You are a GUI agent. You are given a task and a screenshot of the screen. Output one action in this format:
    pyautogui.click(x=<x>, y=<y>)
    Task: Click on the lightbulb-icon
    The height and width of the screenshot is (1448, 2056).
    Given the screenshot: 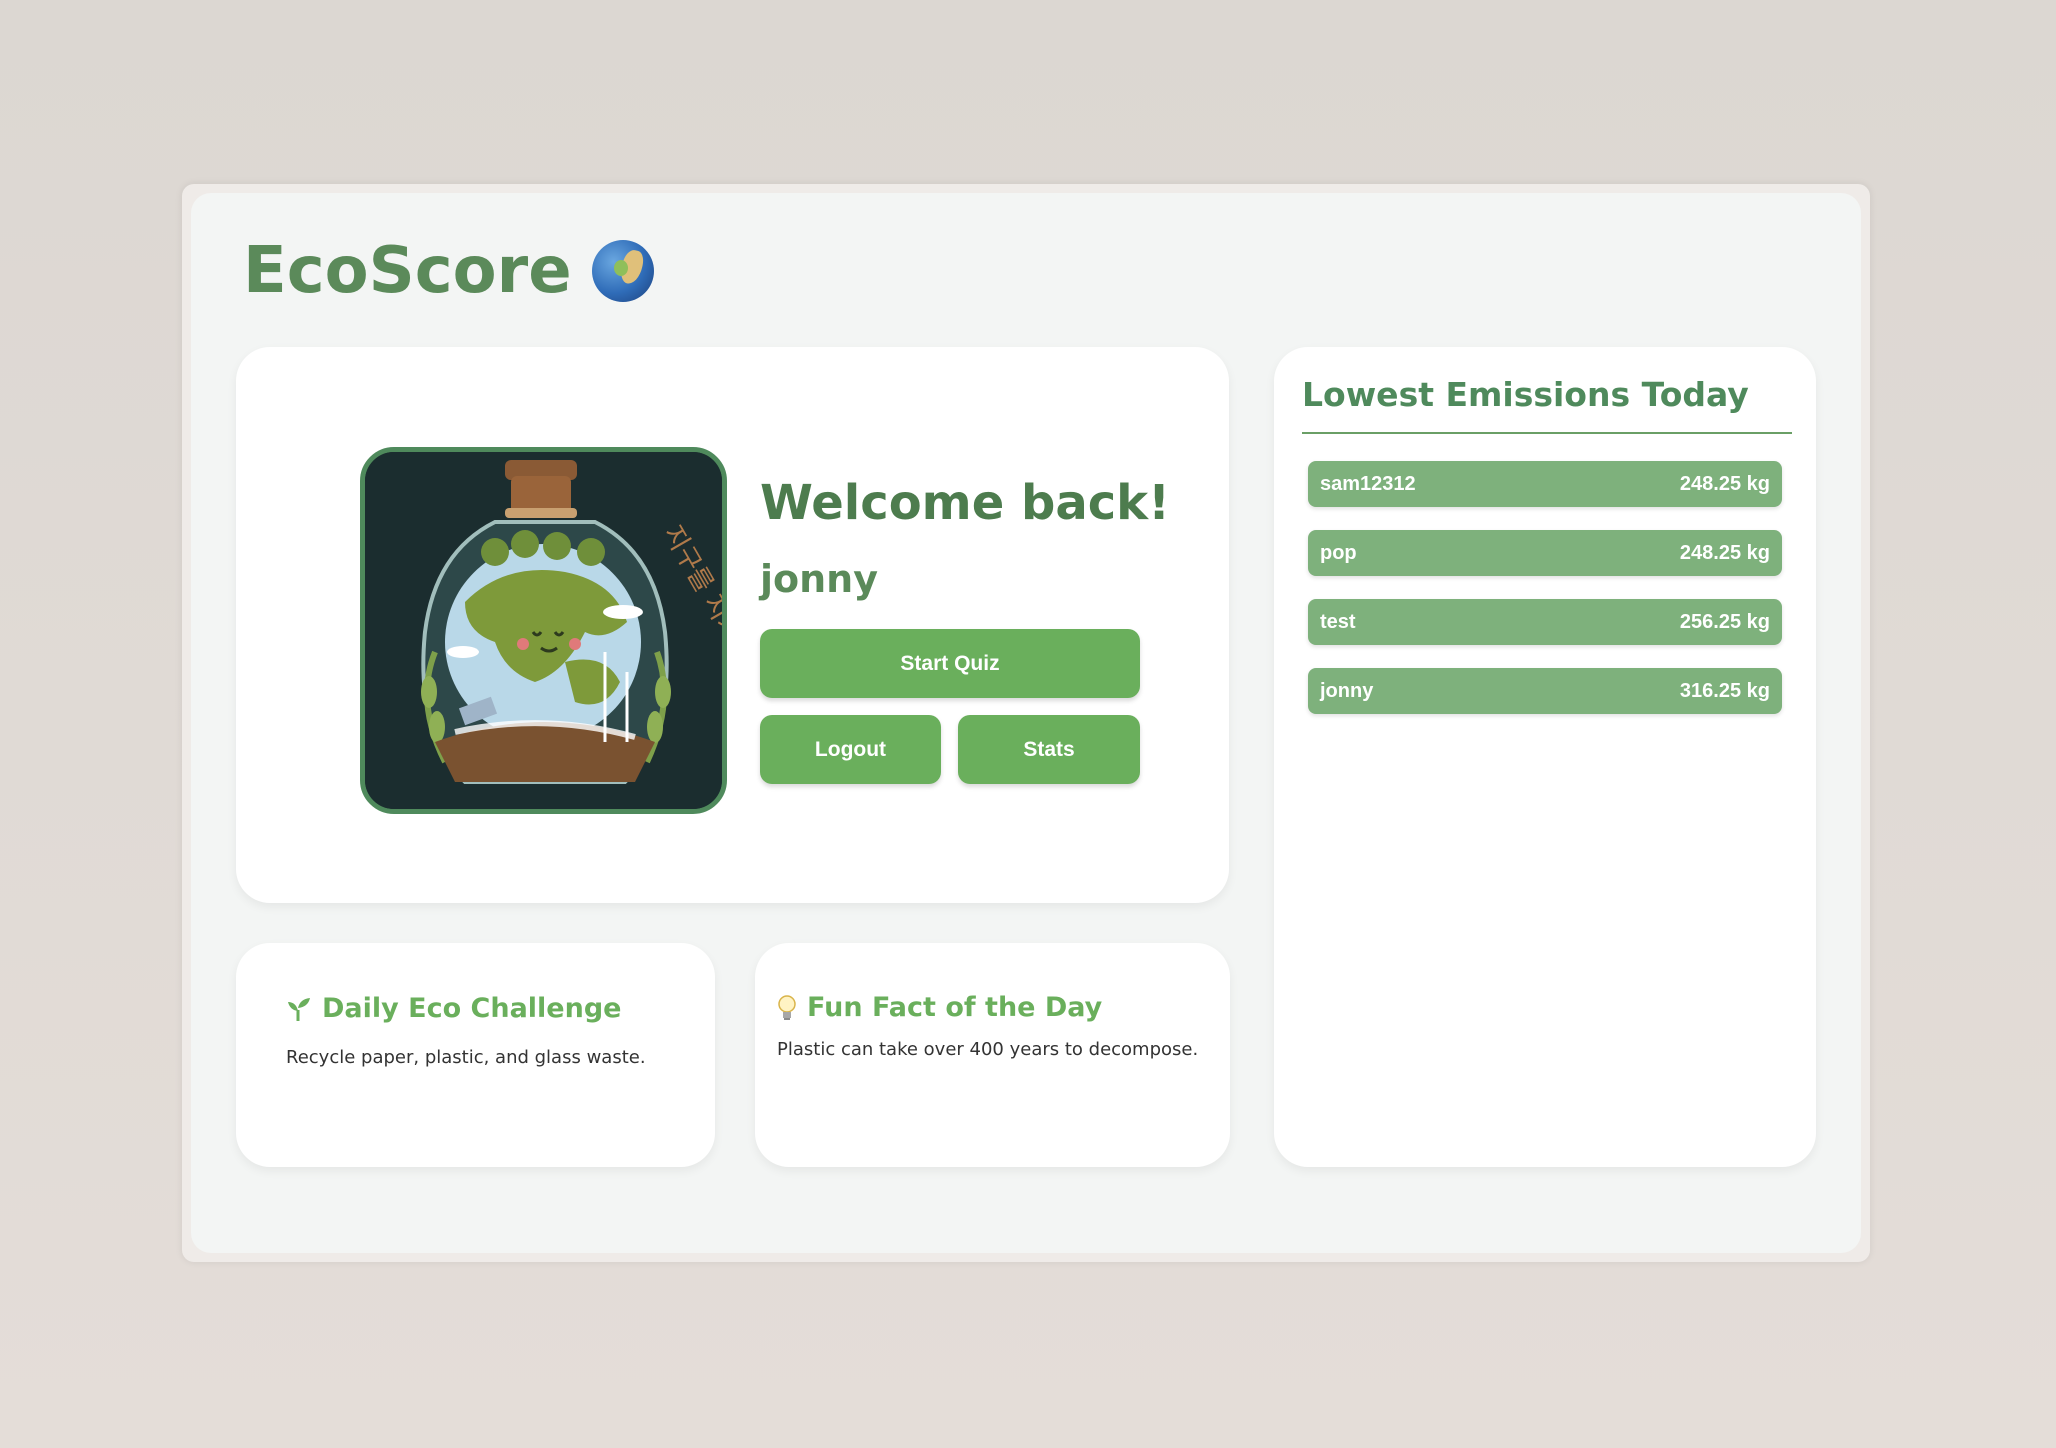 What is the action you would take?
    pyautogui.click(x=787, y=1007)
    